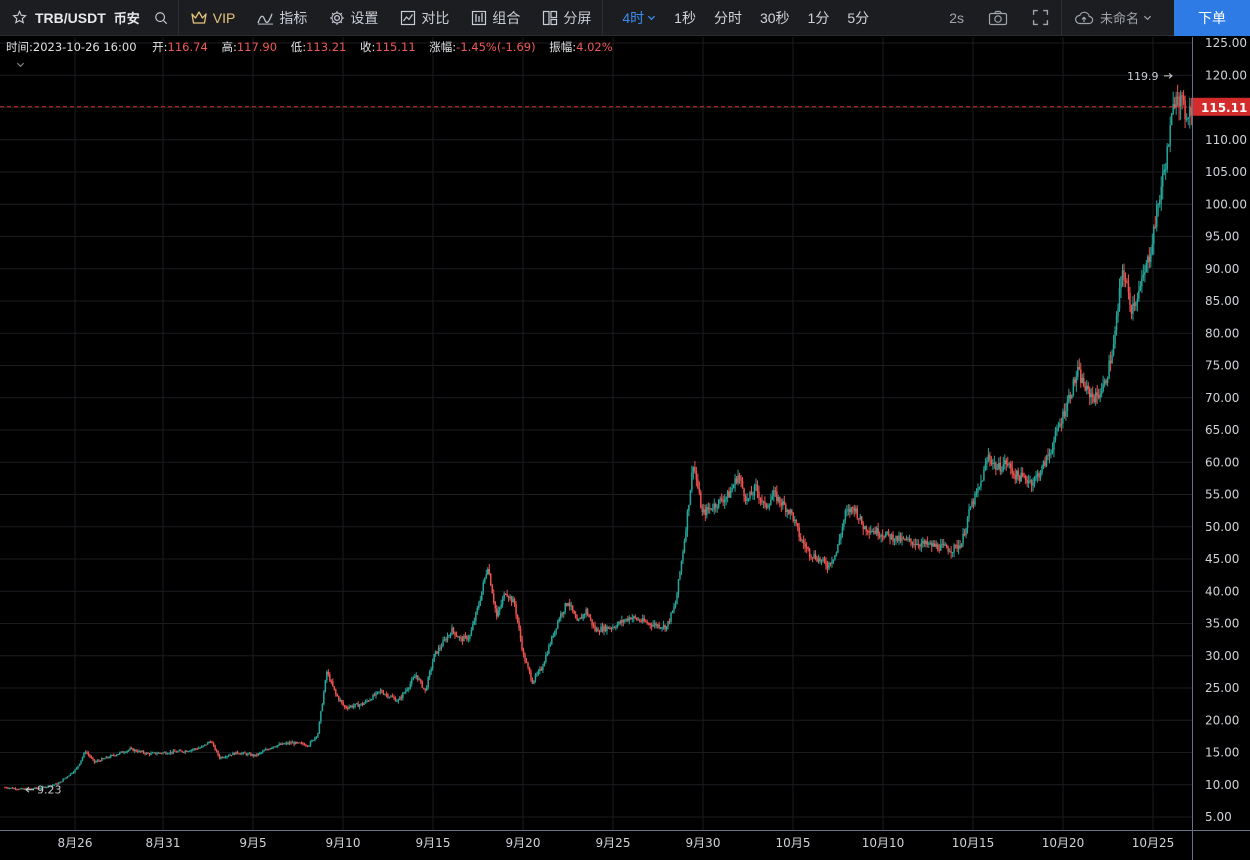 This screenshot has height=860, width=1250. Describe the element at coordinates (883, 843) in the screenshot. I see `x-tick-label: 10月10` at that location.